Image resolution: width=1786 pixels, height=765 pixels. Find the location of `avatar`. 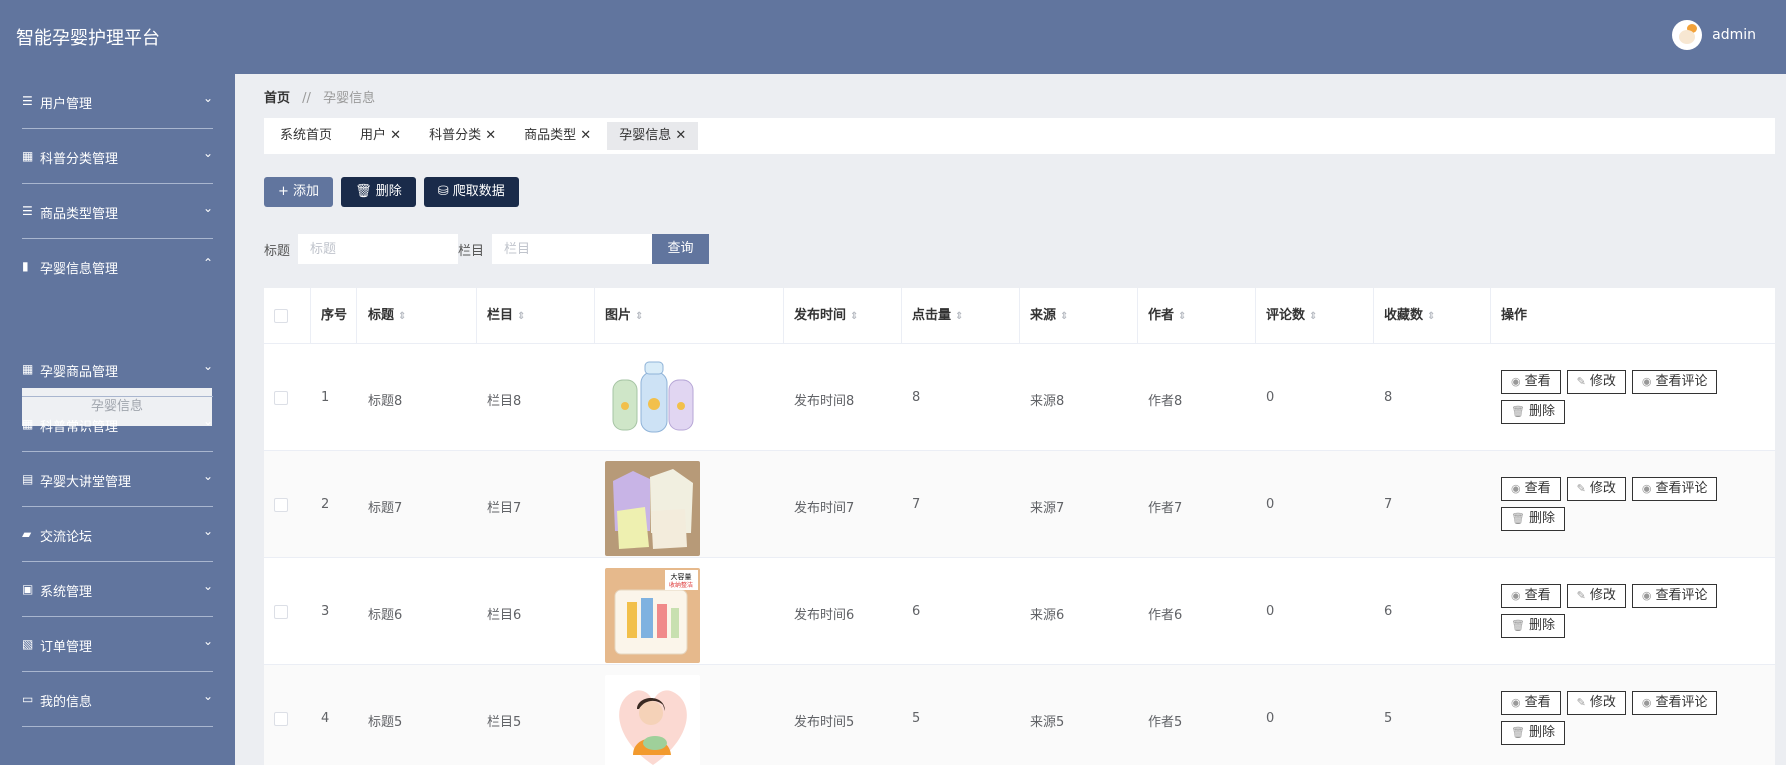

avatar is located at coordinates (1687, 35).